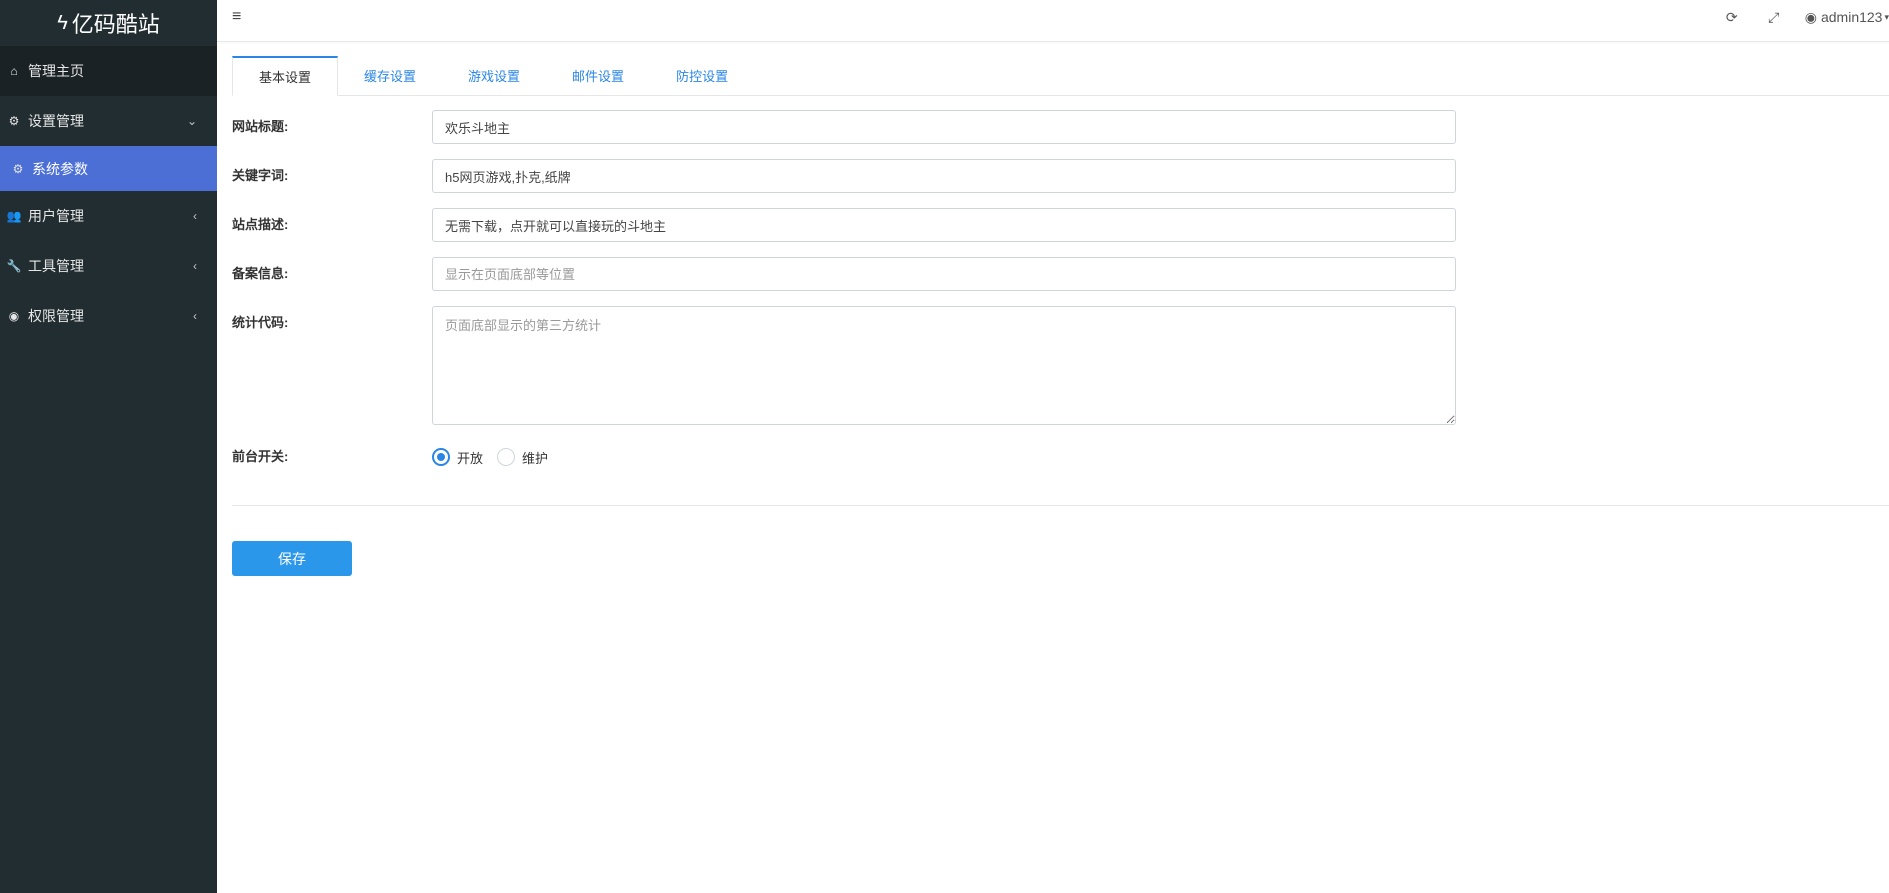 This screenshot has height=893, width=1889. I want to click on site-title-label: 网站标题:, so click(260, 126).